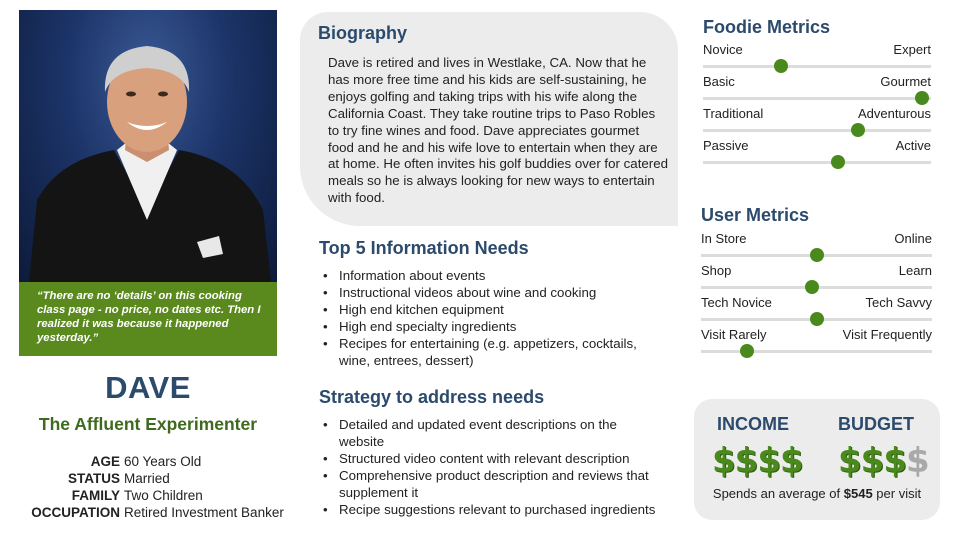  Describe the element at coordinates (204, 512) in the screenshot. I see `fact-value: Retired Investment Banker` at that location.